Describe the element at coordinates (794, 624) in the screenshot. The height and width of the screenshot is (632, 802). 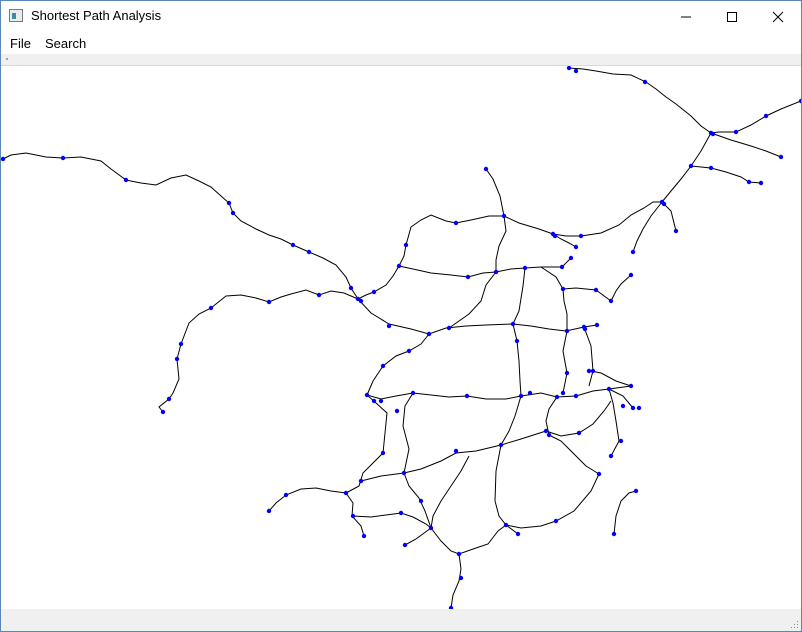
I see `resize-grip-icon` at that location.